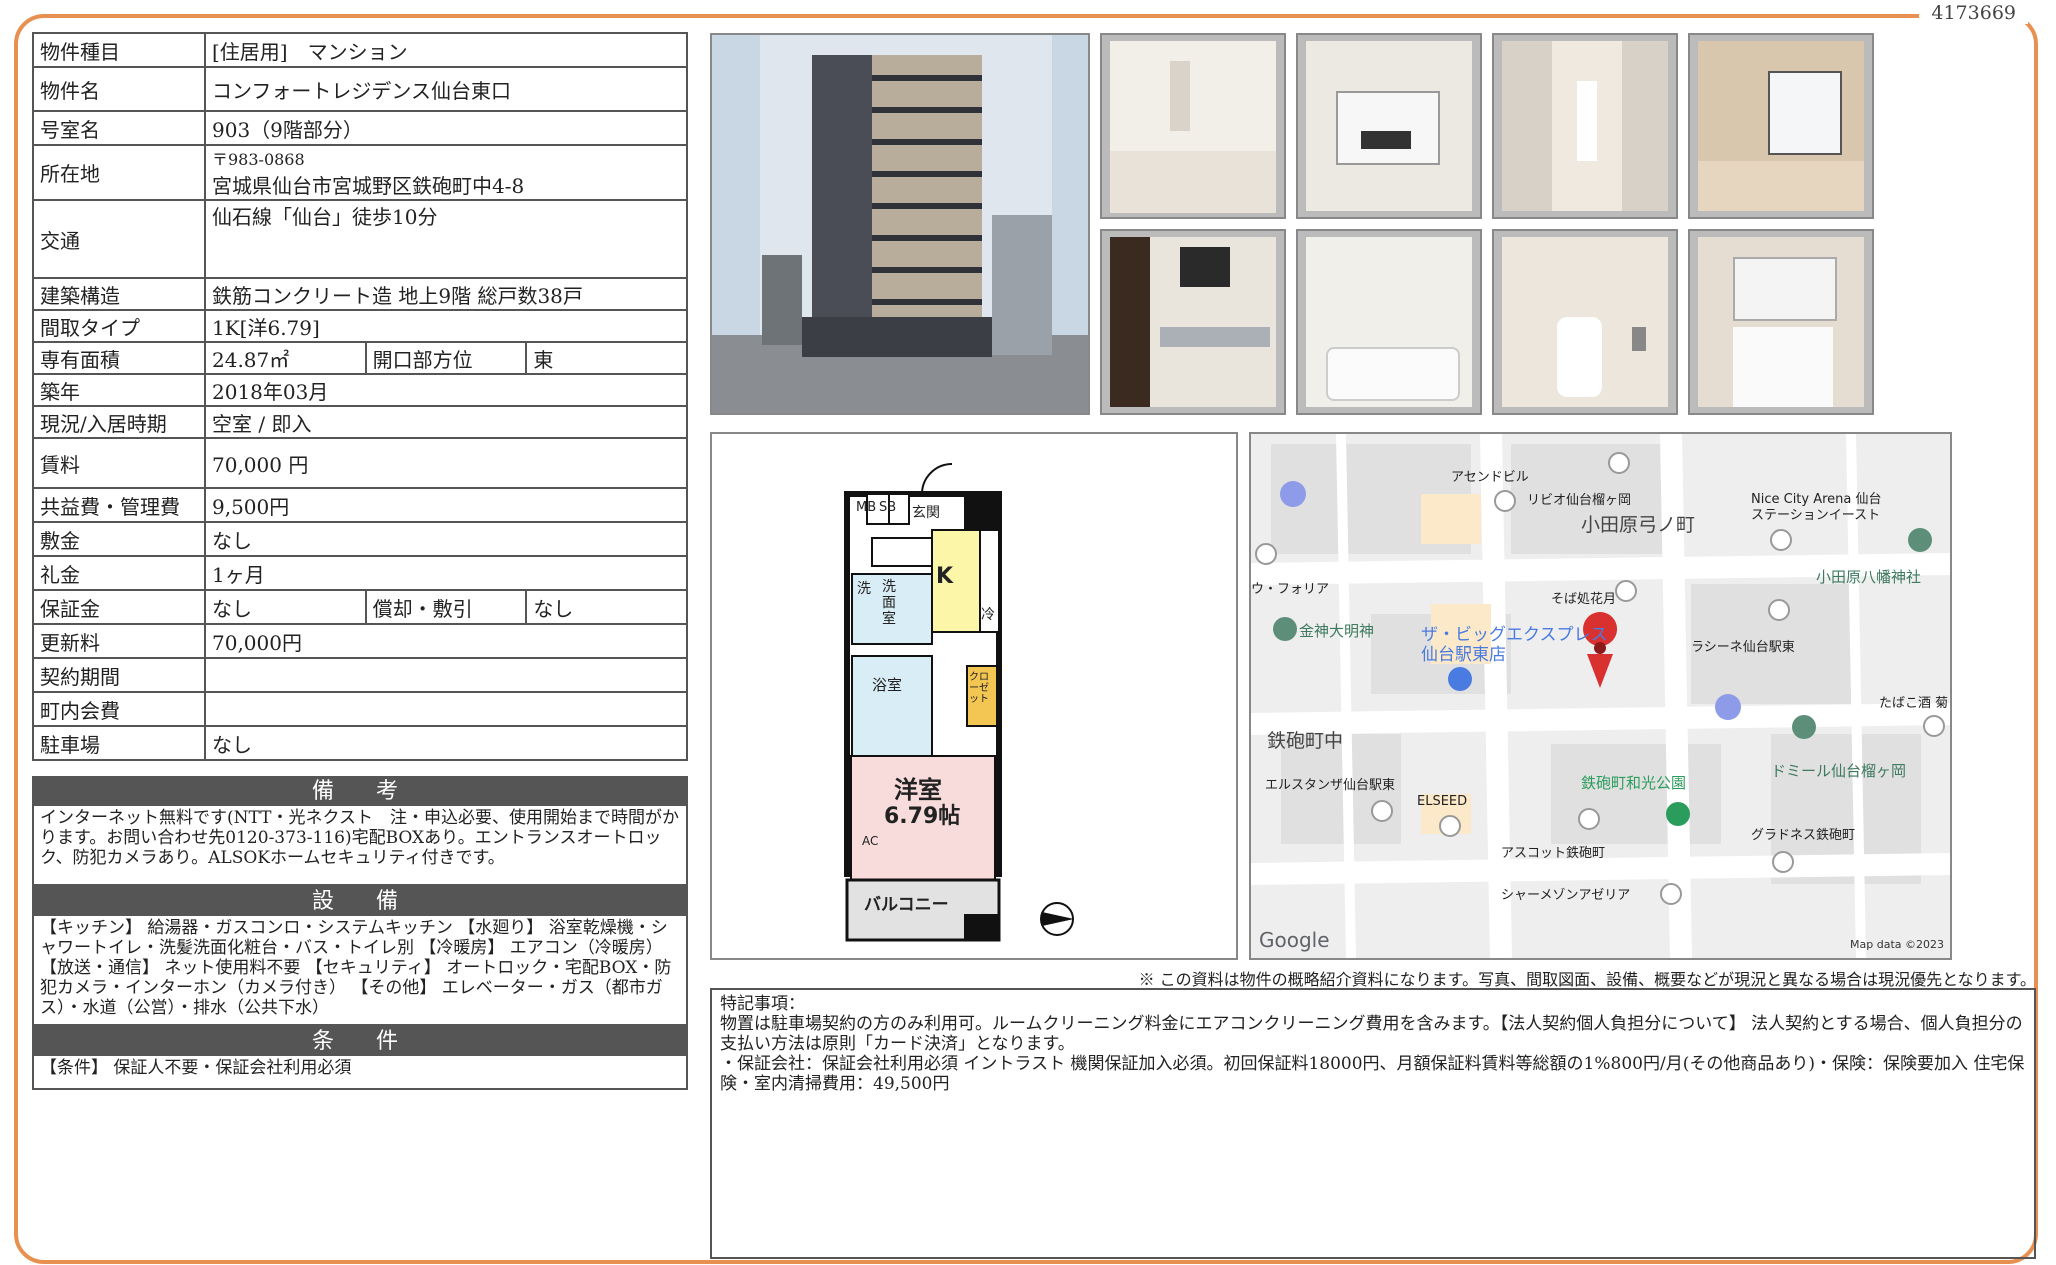  What do you see at coordinates (119, 675) in the screenshot?
I see `contract-label: 契約期間` at bounding box center [119, 675].